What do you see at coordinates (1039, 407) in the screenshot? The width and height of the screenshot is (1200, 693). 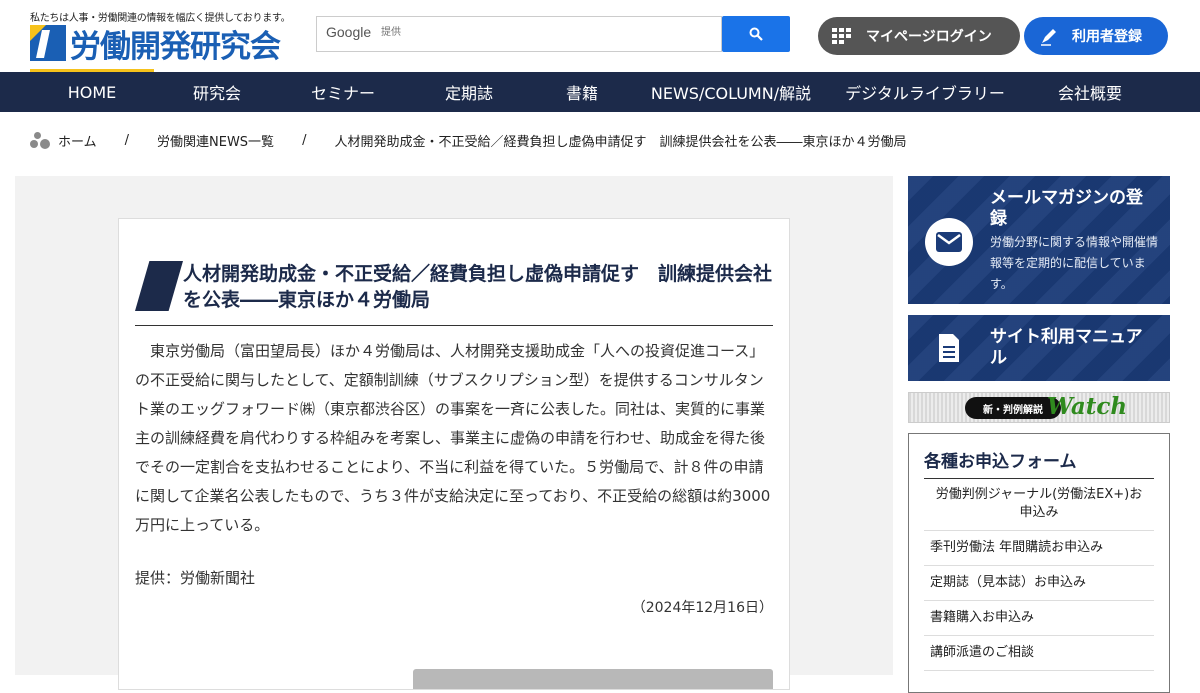 I see `hanrei-watch-banner: 新・判例解説 Watch` at bounding box center [1039, 407].